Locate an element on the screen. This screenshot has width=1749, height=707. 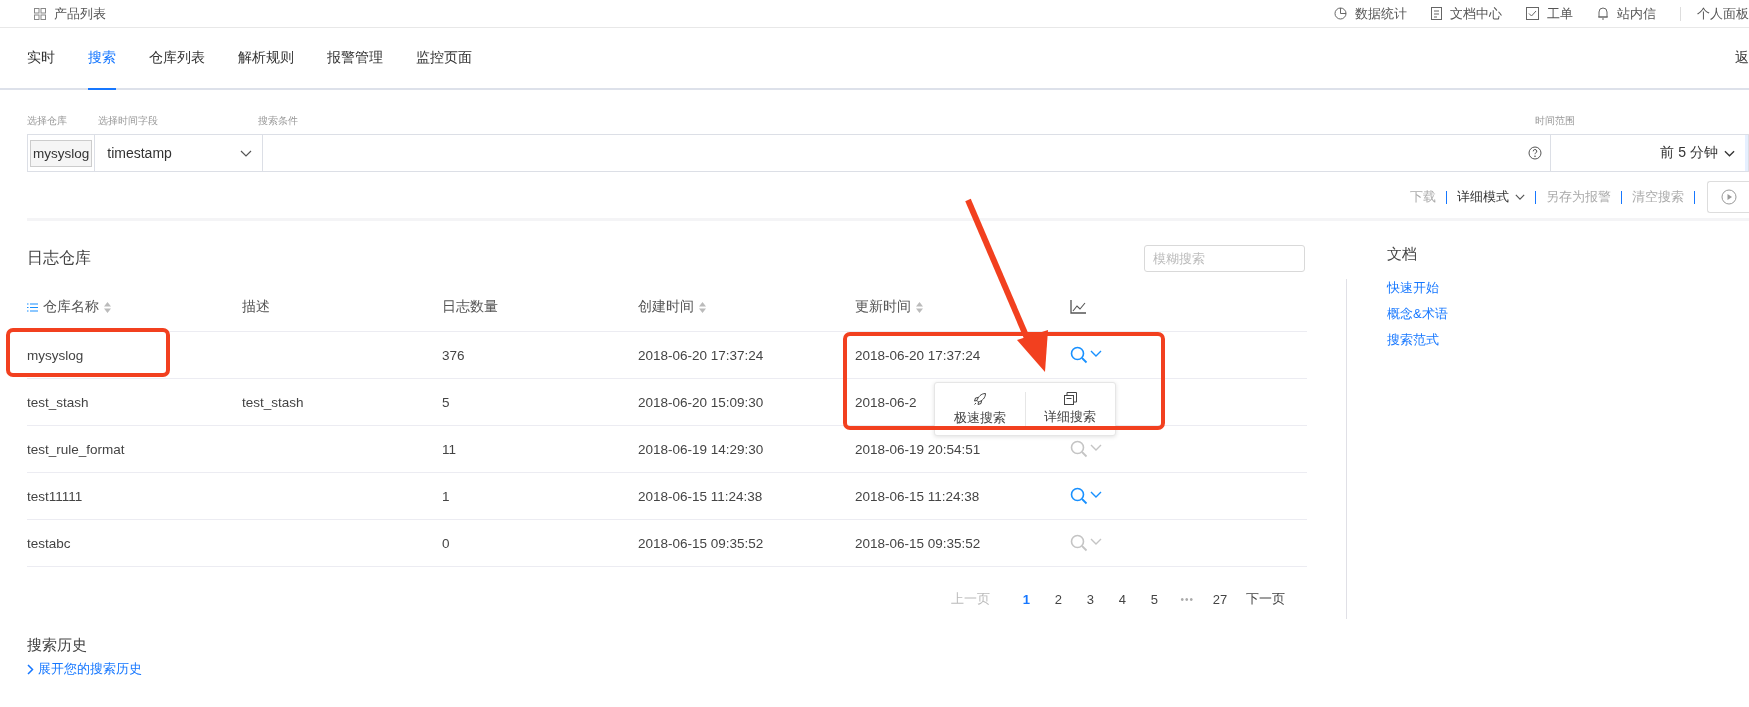
grid-icon is located at coordinates (40, 13).